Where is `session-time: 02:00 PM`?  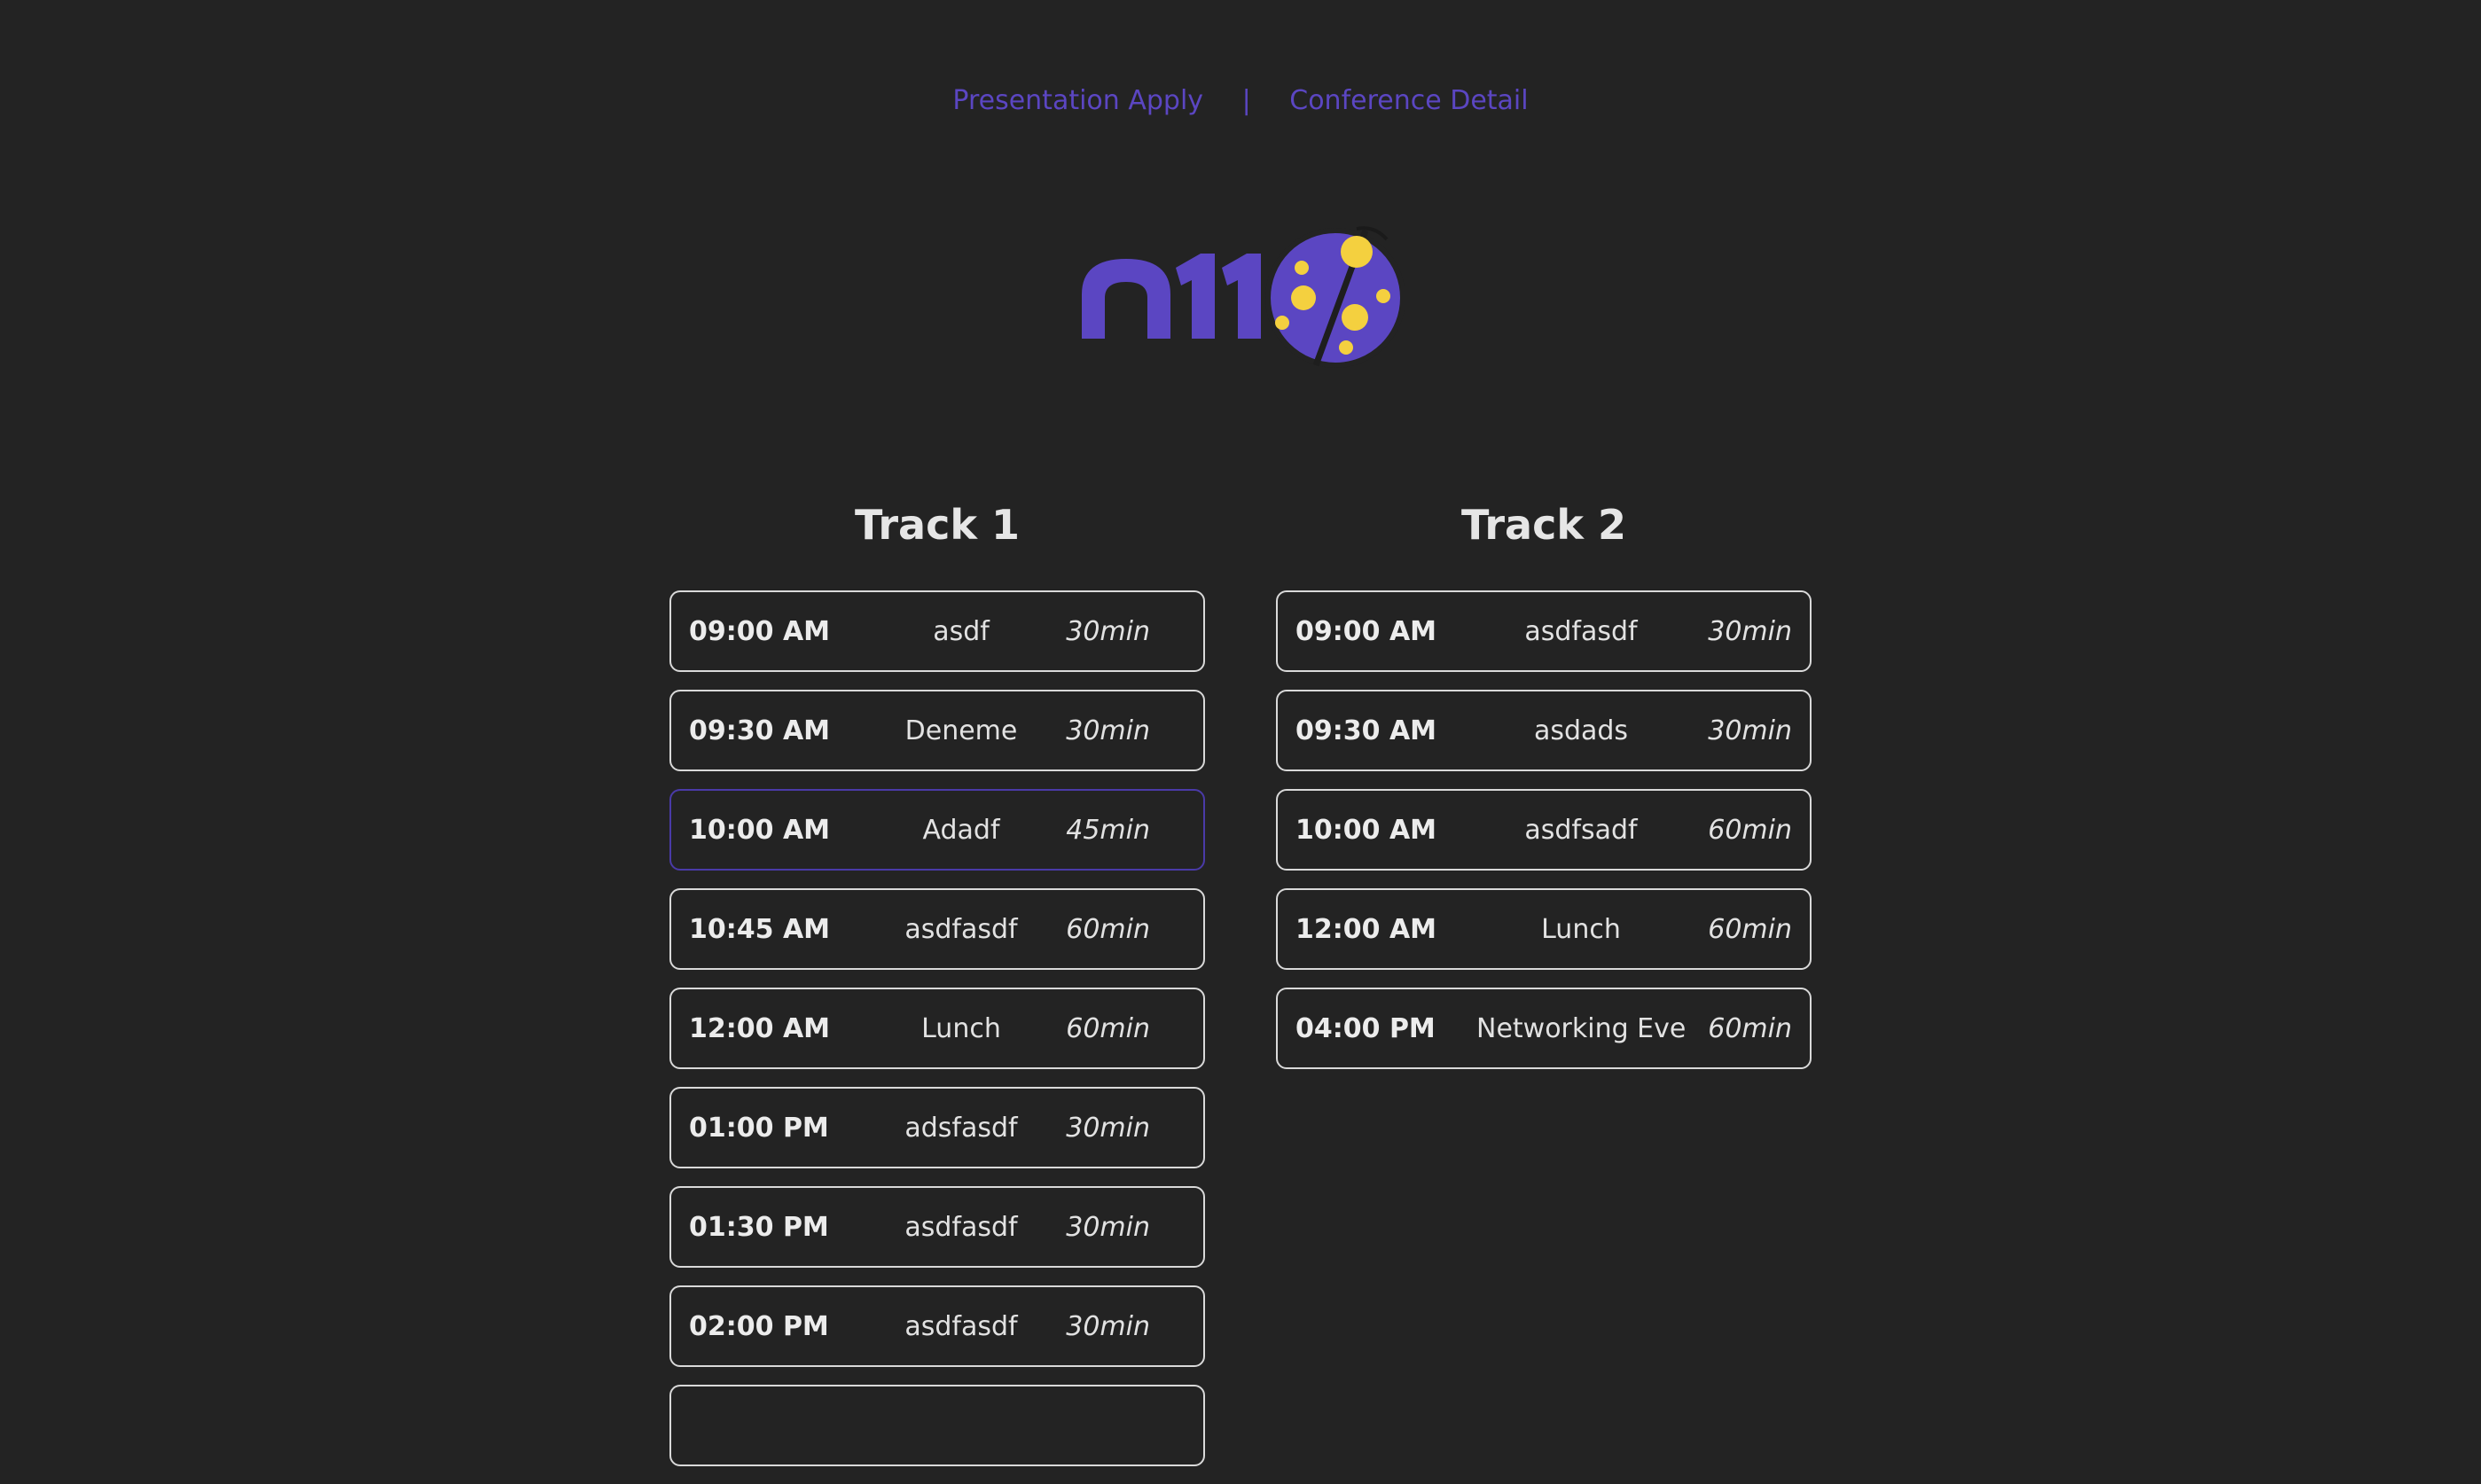
session-time: 02:00 PM is located at coordinates (759, 1326).